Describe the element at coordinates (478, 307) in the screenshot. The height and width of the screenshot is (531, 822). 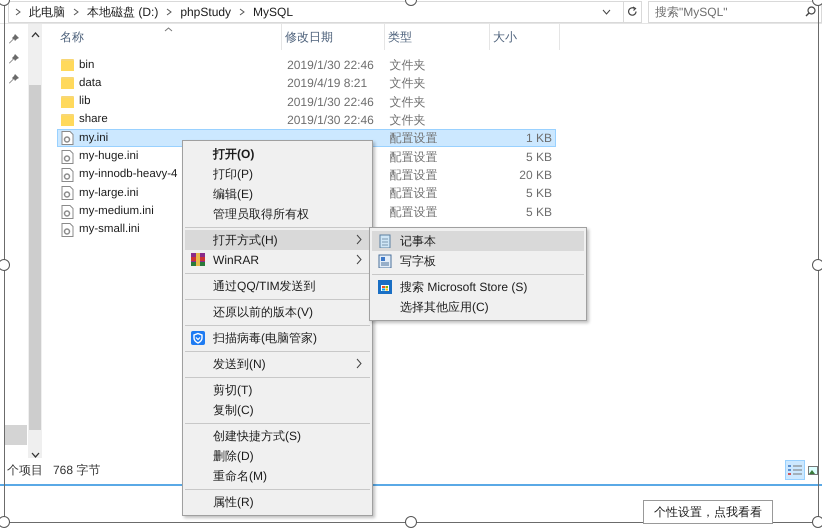
I see `menu-item: 选择其他应用(C)` at that location.